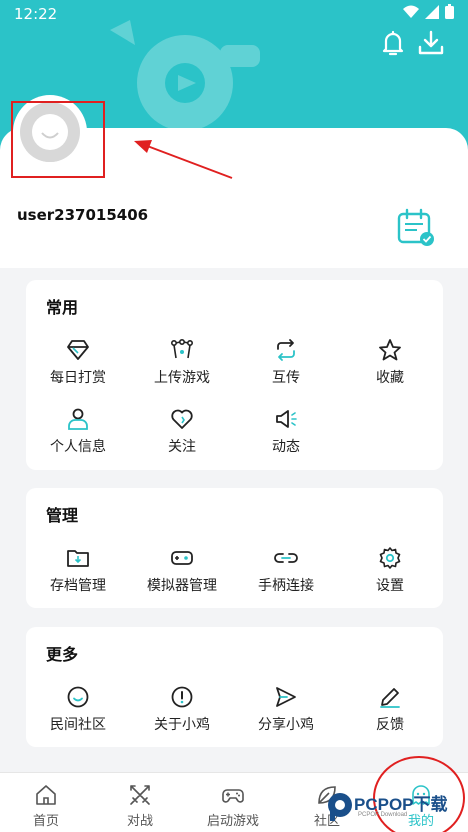 The image size is (468, 832). I want to click on pen-icon, so click(390, 698).